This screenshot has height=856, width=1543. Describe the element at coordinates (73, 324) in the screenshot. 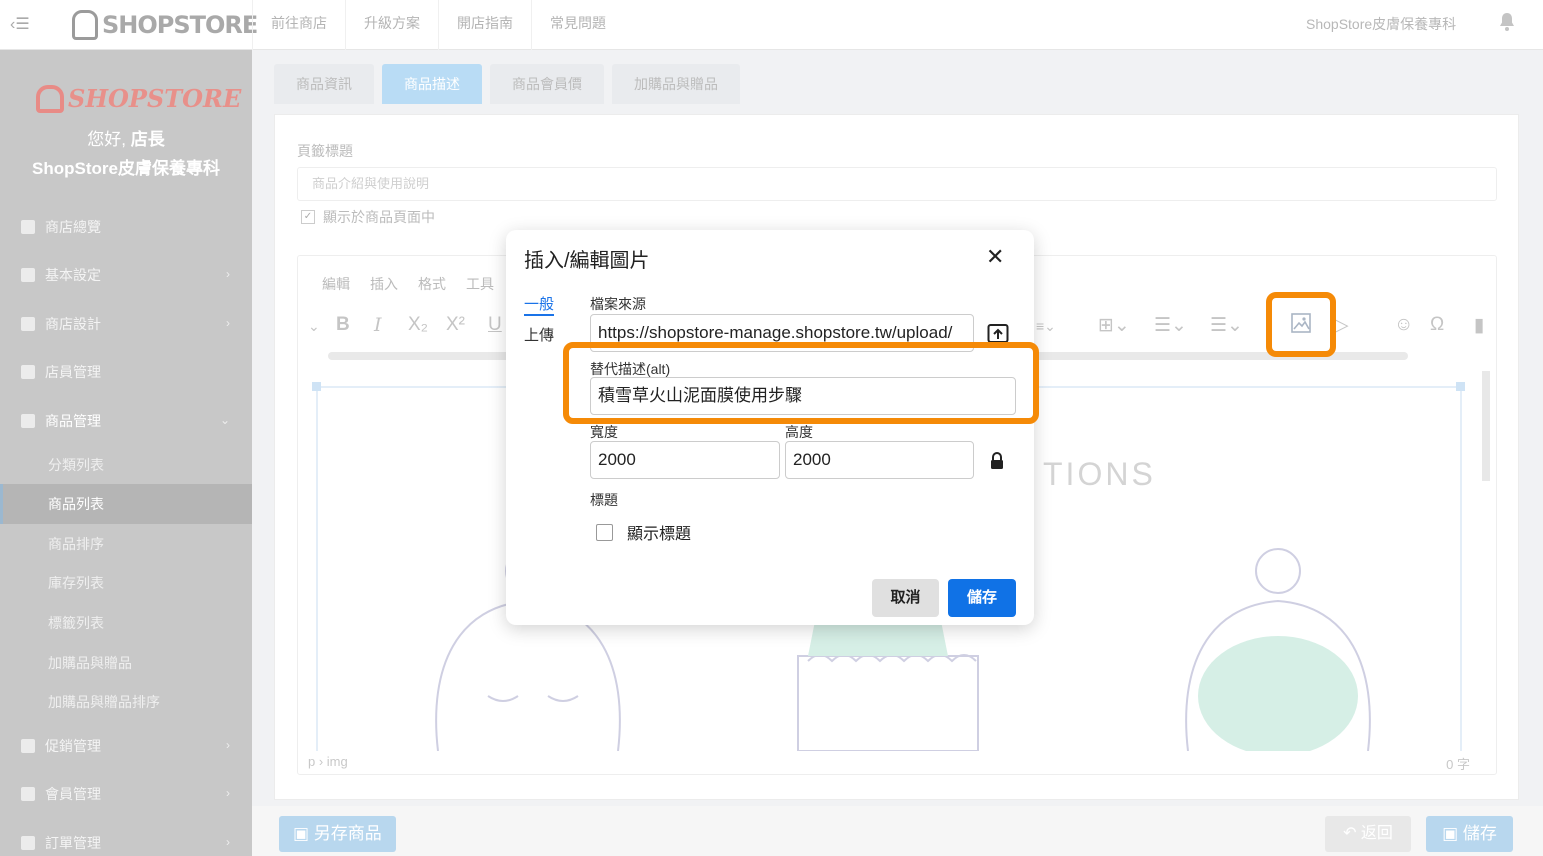

I see `sidebar-item-label: 商店設計` at that location.